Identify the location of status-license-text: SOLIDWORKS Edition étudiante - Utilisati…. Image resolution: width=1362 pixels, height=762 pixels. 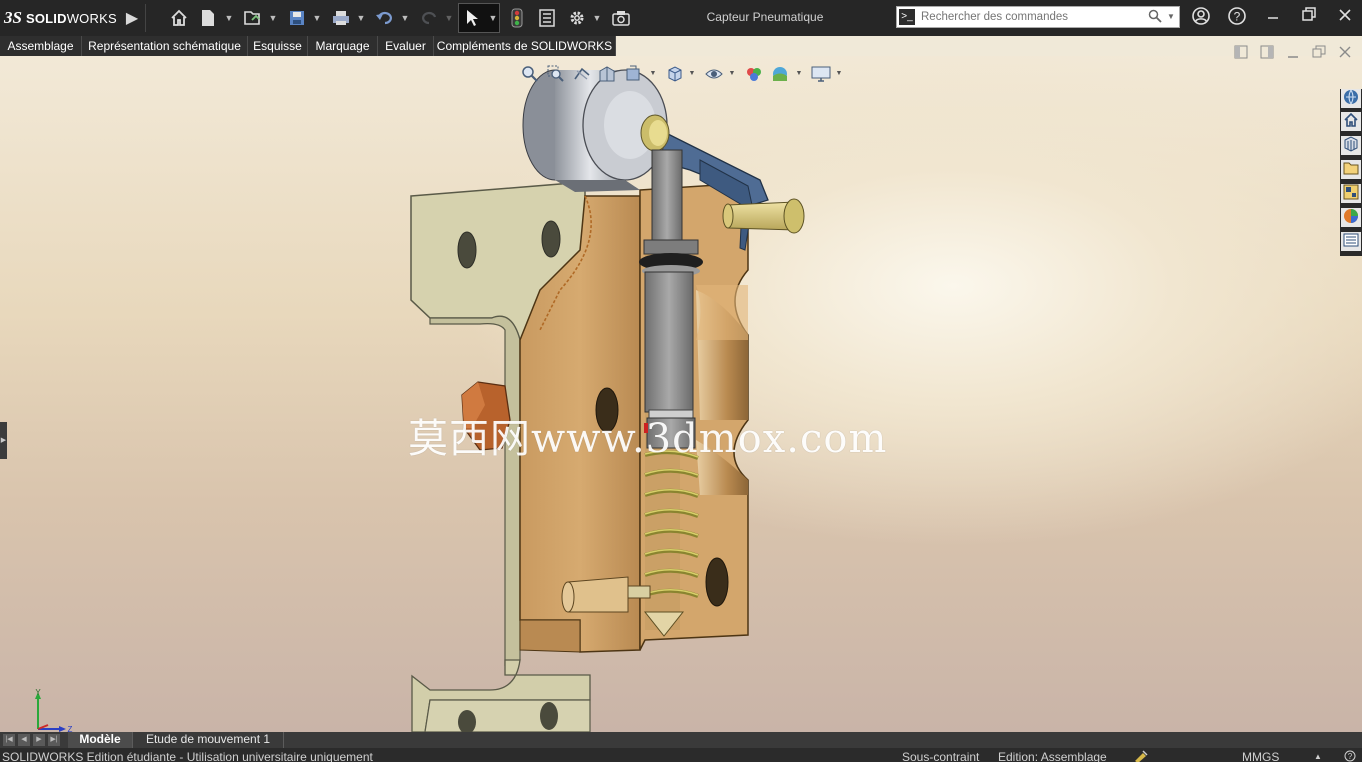
(187, 756).